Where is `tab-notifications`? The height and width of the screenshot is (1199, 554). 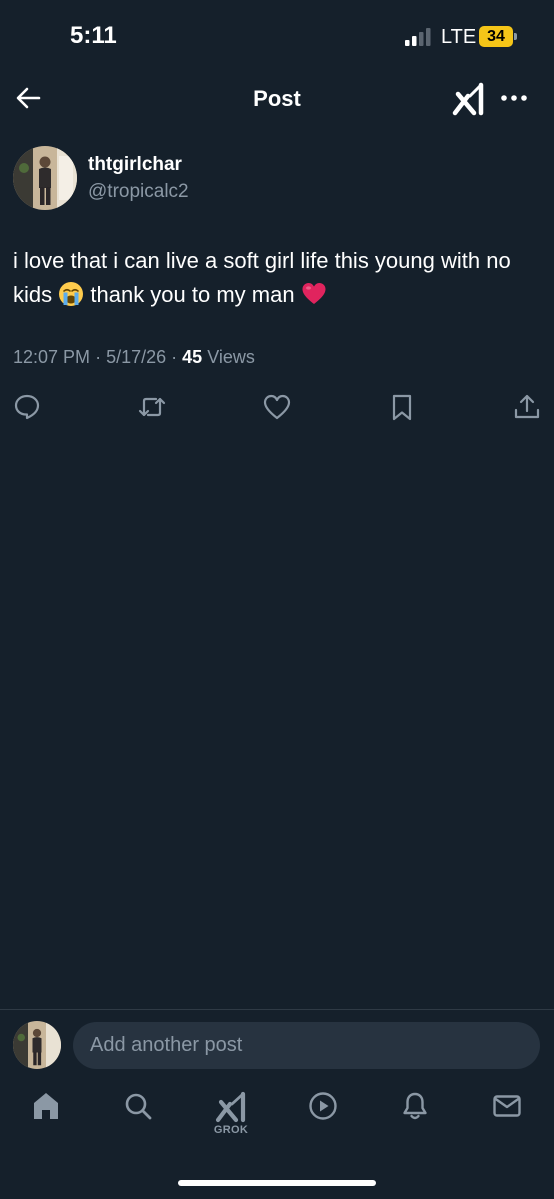
tab-notifications is located at coordinates (415, 1118).